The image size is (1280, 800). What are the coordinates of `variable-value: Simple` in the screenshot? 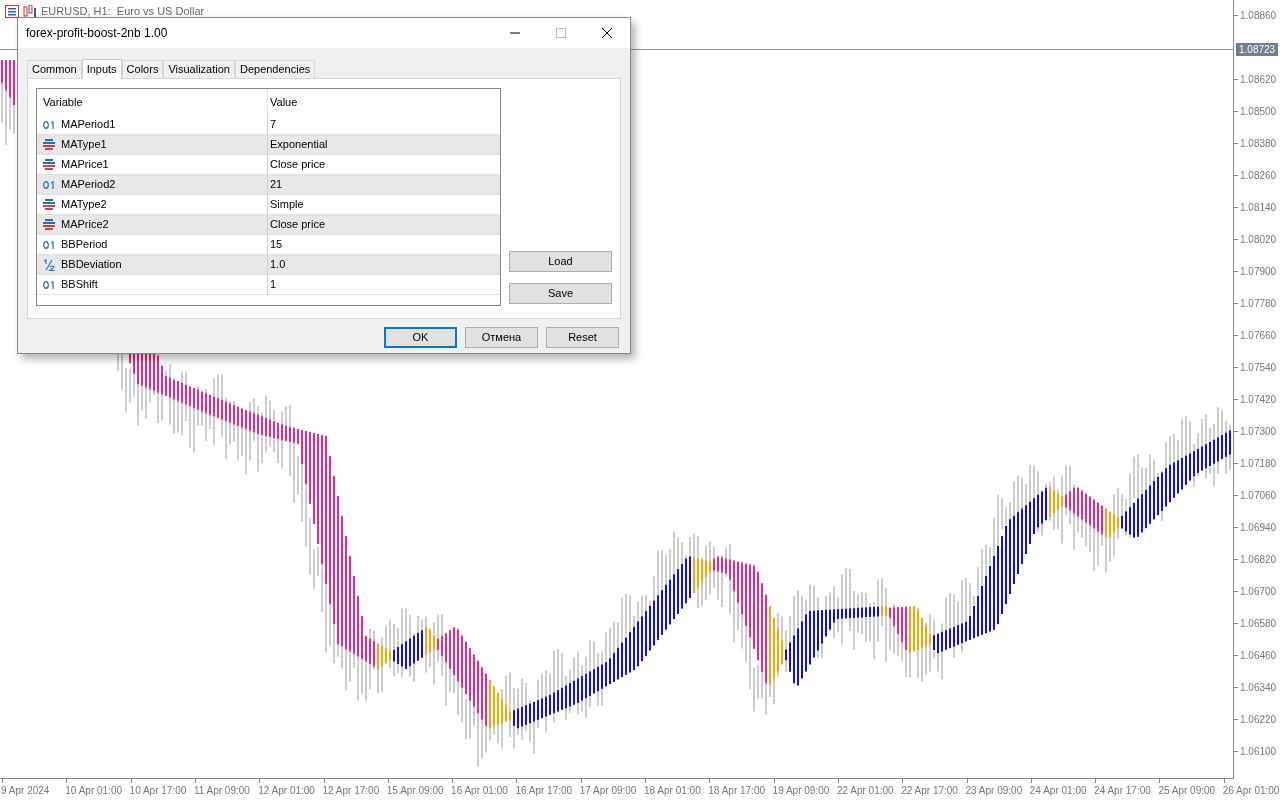 It's located at (286, 204).